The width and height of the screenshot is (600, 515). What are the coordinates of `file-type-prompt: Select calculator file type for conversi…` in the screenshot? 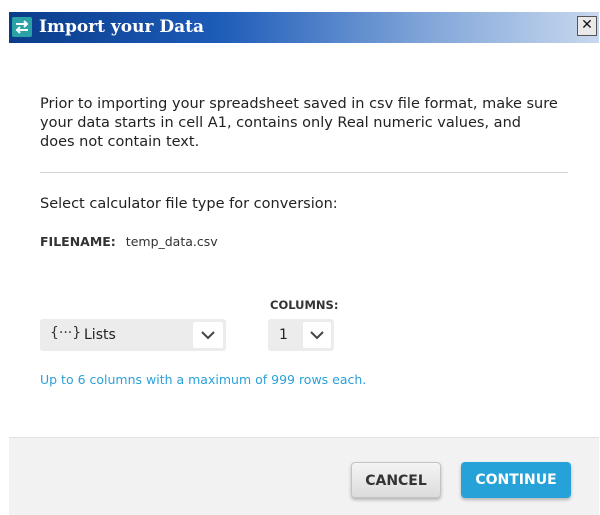 It's located at (189, 204).